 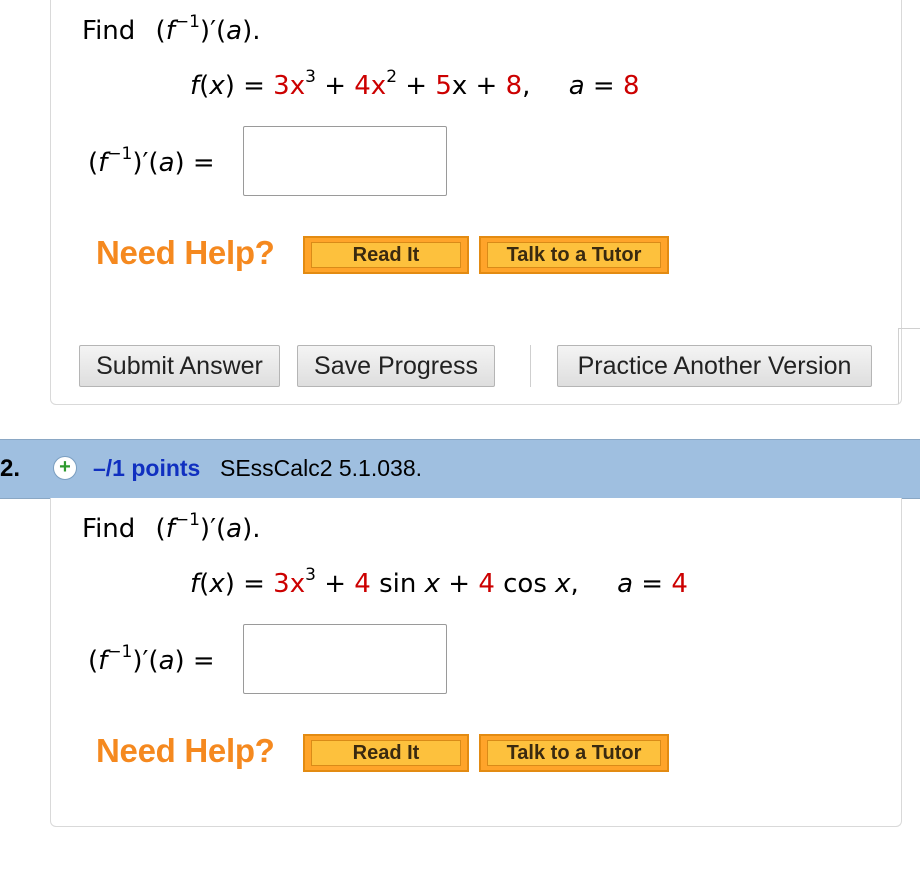 I want to click on save-progress-label: Save Progress, so click(x=396, y=365).